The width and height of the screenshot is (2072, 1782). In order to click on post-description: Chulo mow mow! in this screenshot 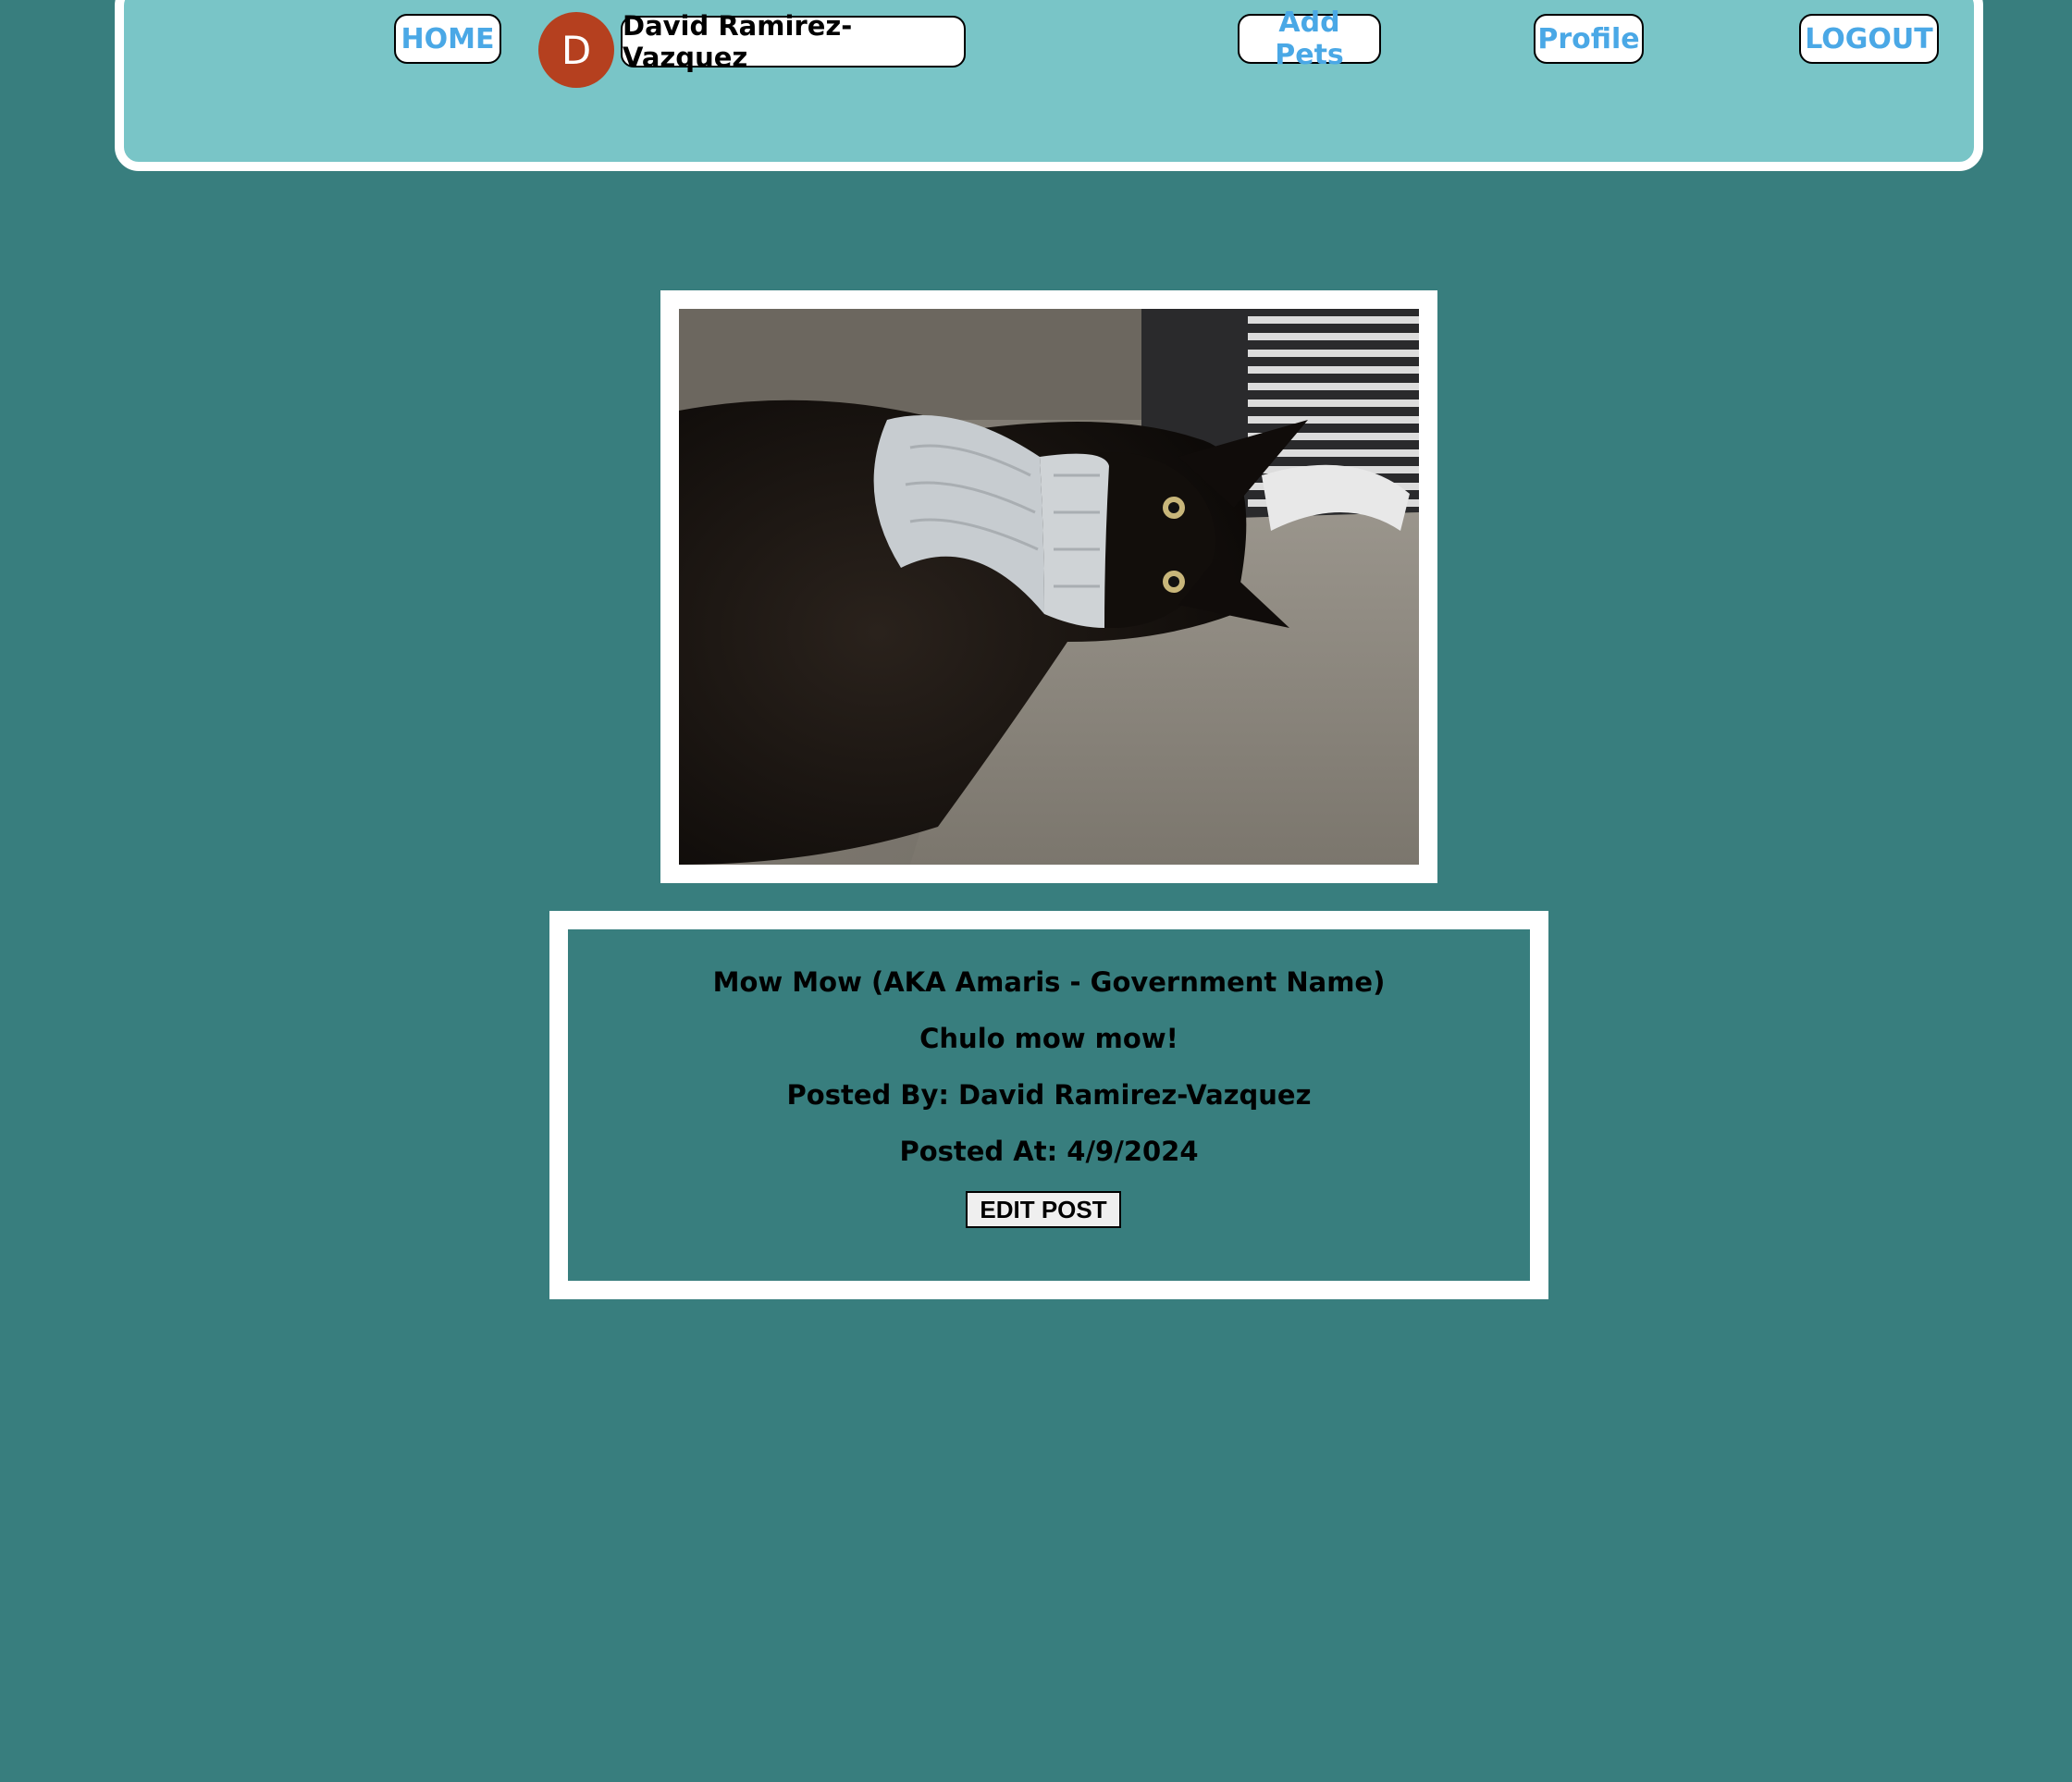, I will do `click(1048, 1038)`.